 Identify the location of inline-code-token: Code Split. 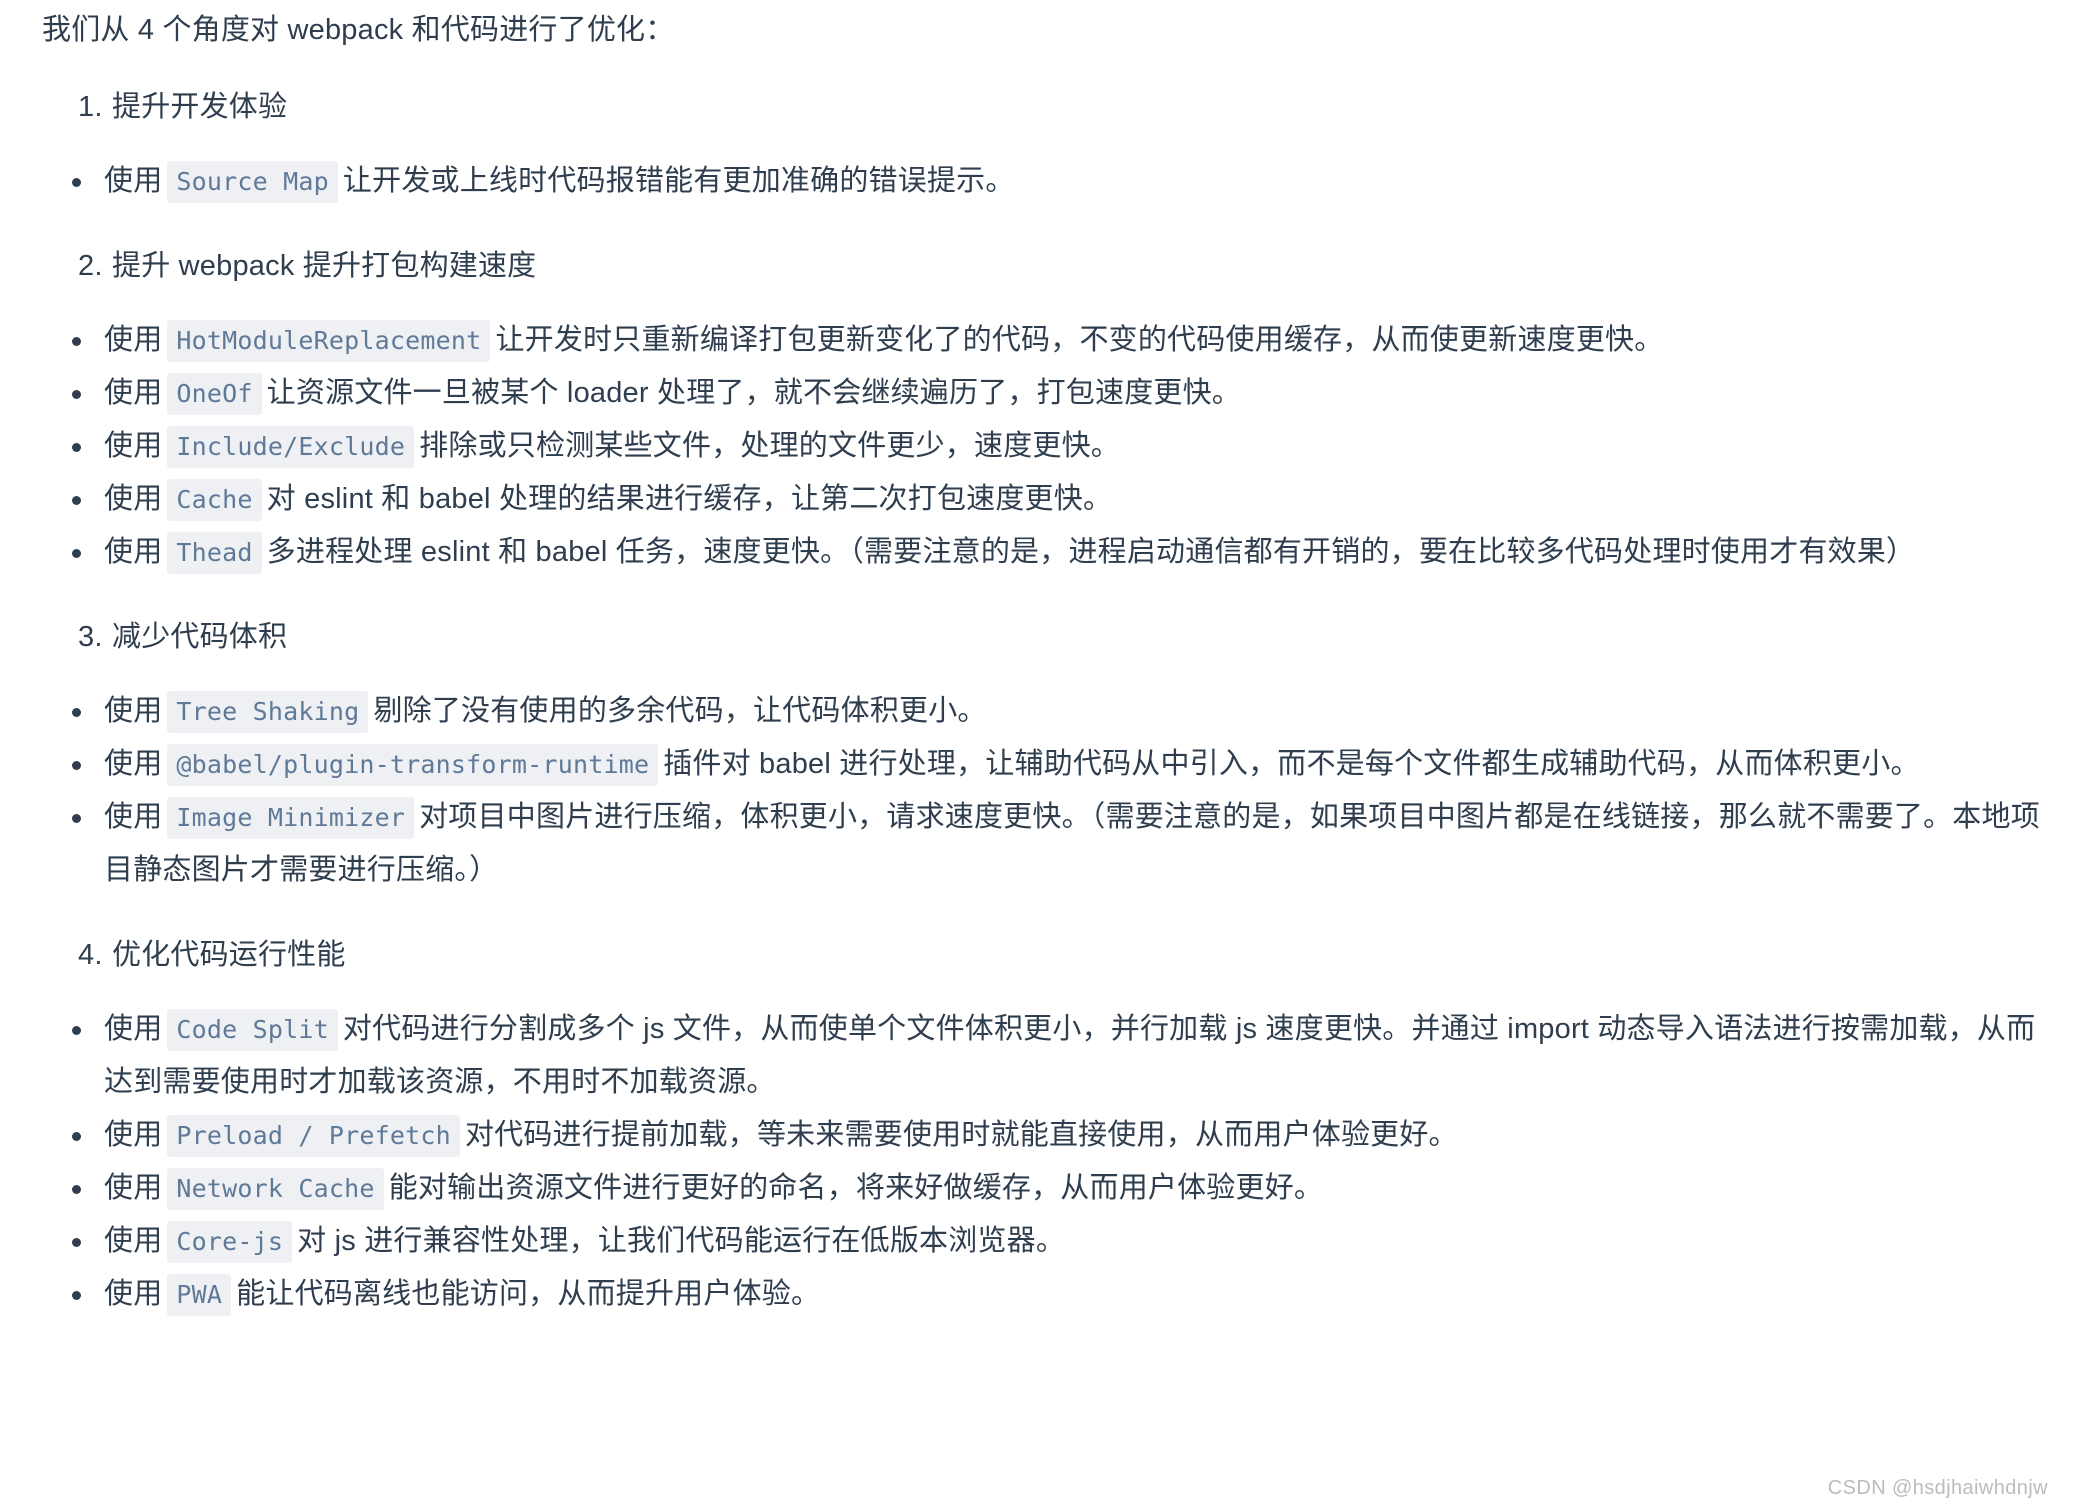
(252, 1030).